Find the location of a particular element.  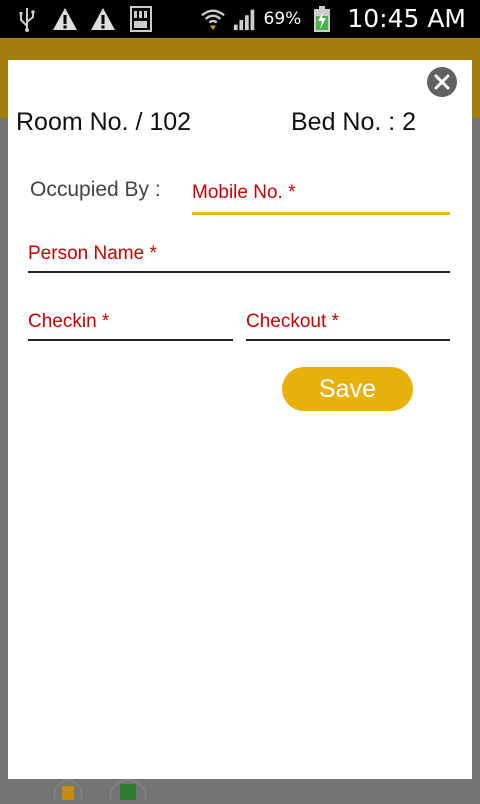

mobile-field is located at coordinates (321, 198).